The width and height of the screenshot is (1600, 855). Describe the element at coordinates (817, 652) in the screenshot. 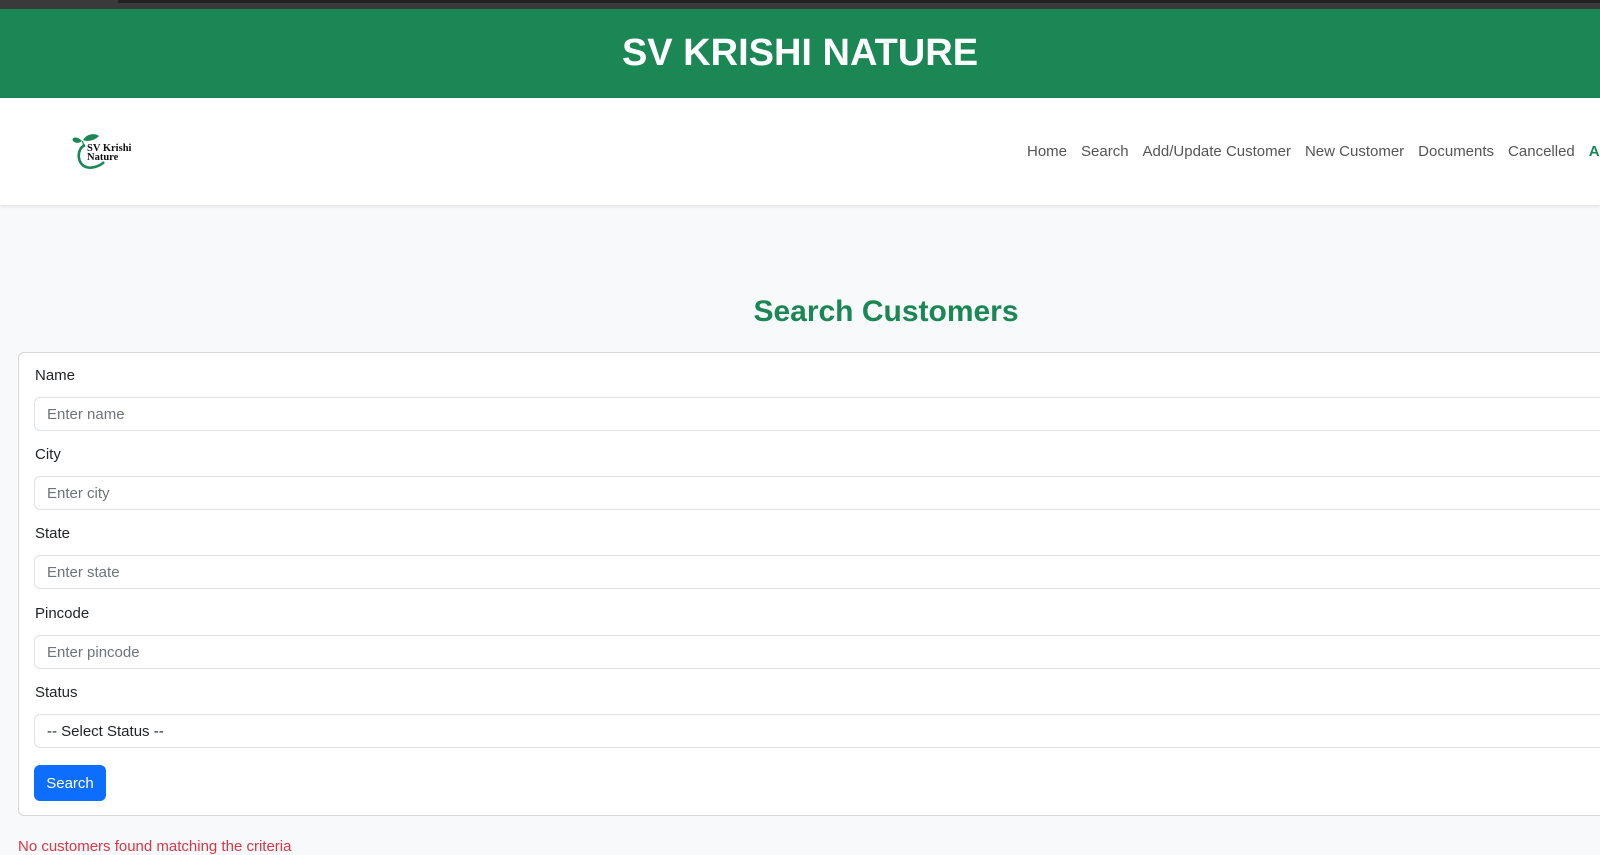

I see `pincode-input` at that location.